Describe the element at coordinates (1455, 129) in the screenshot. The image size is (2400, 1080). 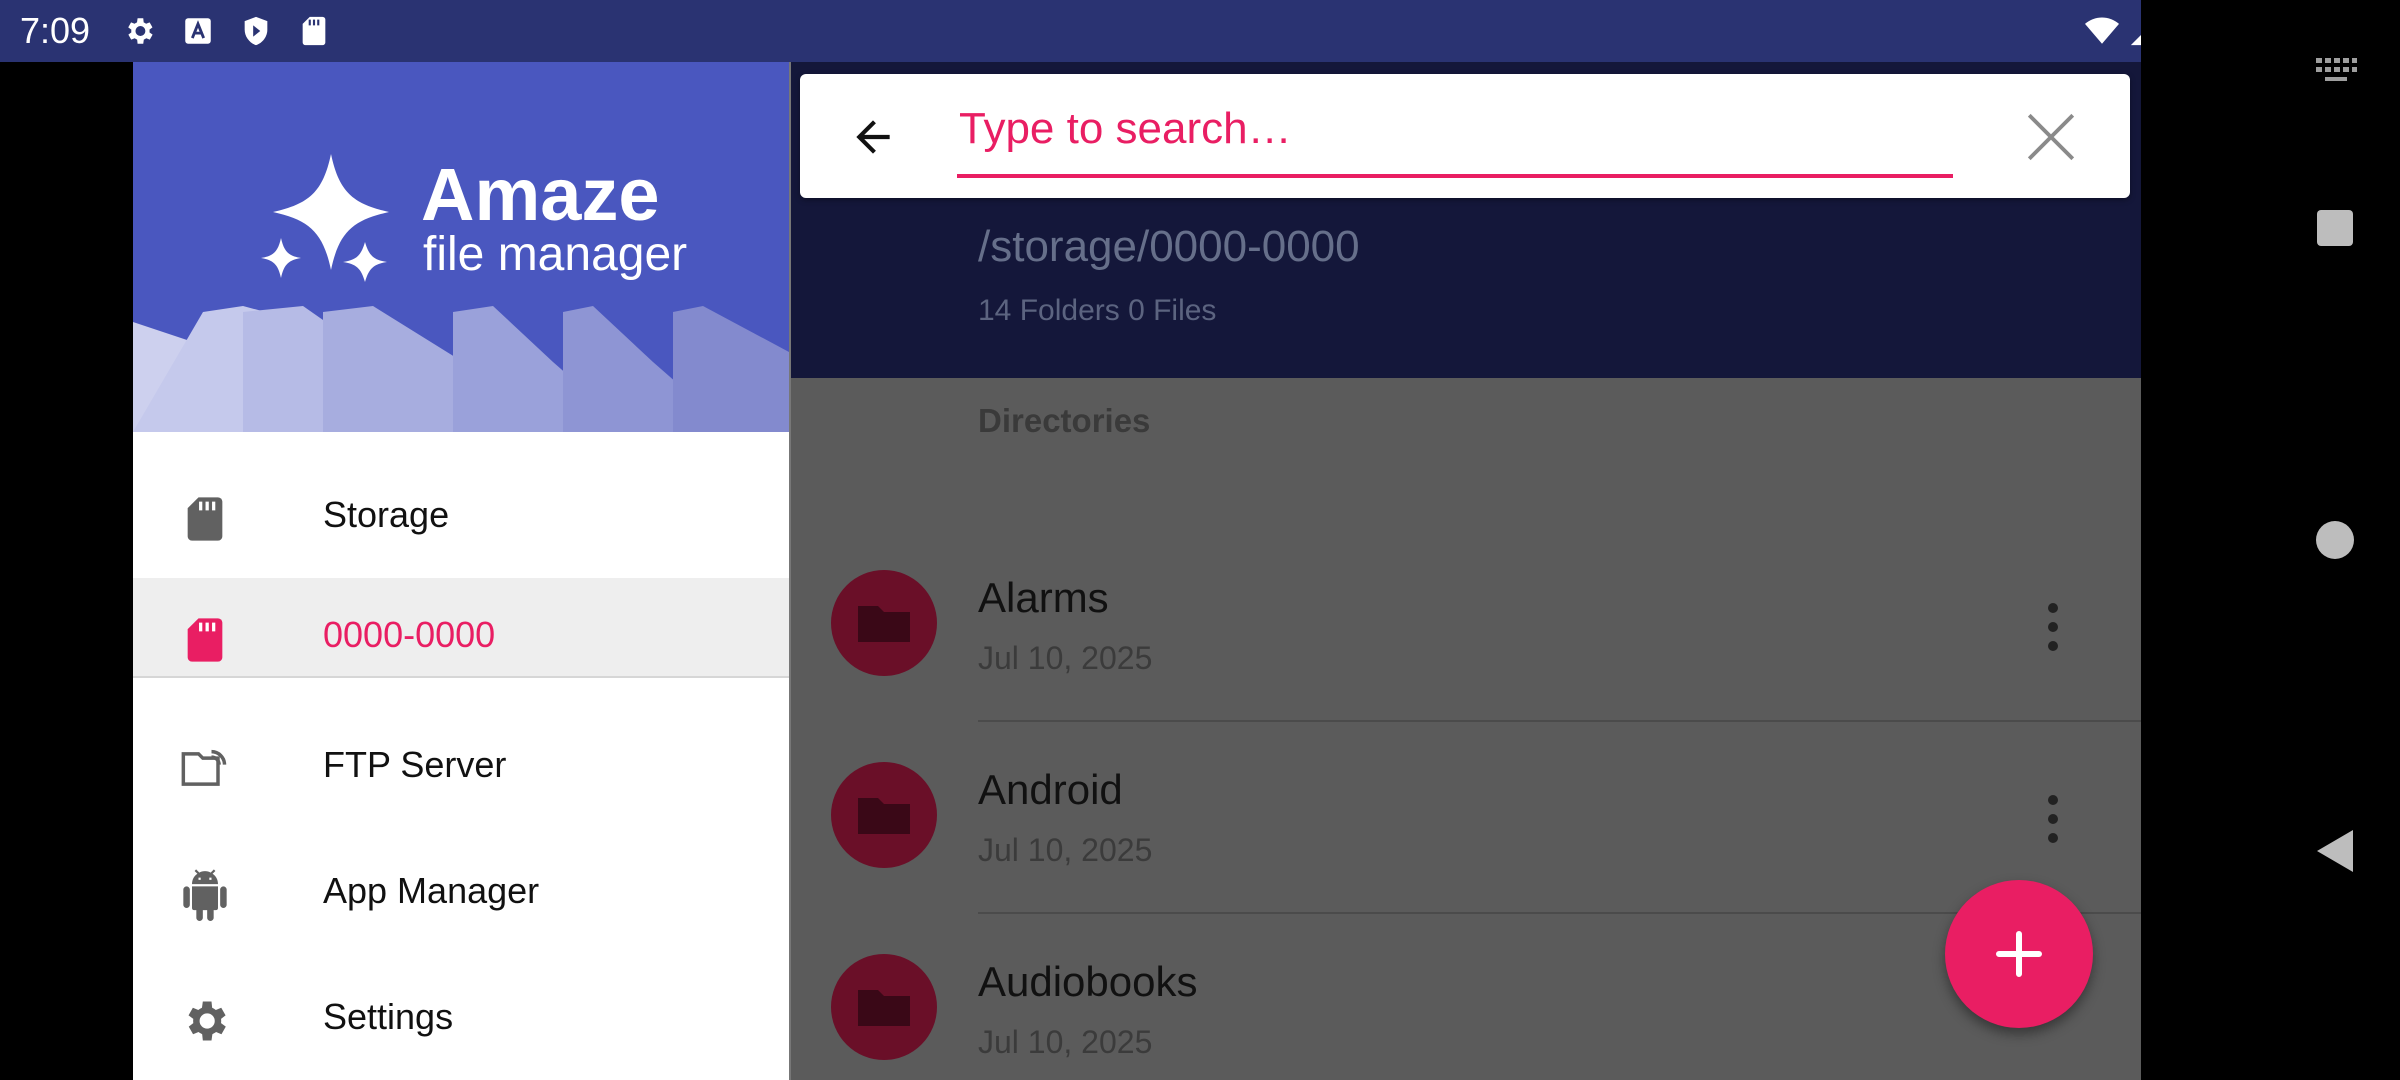
I see `search-input` at that location.